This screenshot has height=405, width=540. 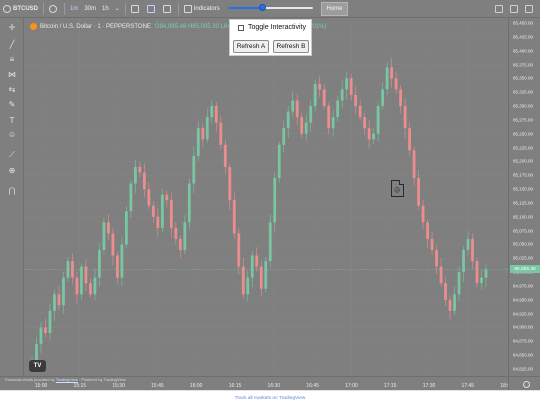 What do you see at coordinates (12, 171) in the screenshot?
I see `zoom-in-icon: ⊕` at bounding box center [12, 171].